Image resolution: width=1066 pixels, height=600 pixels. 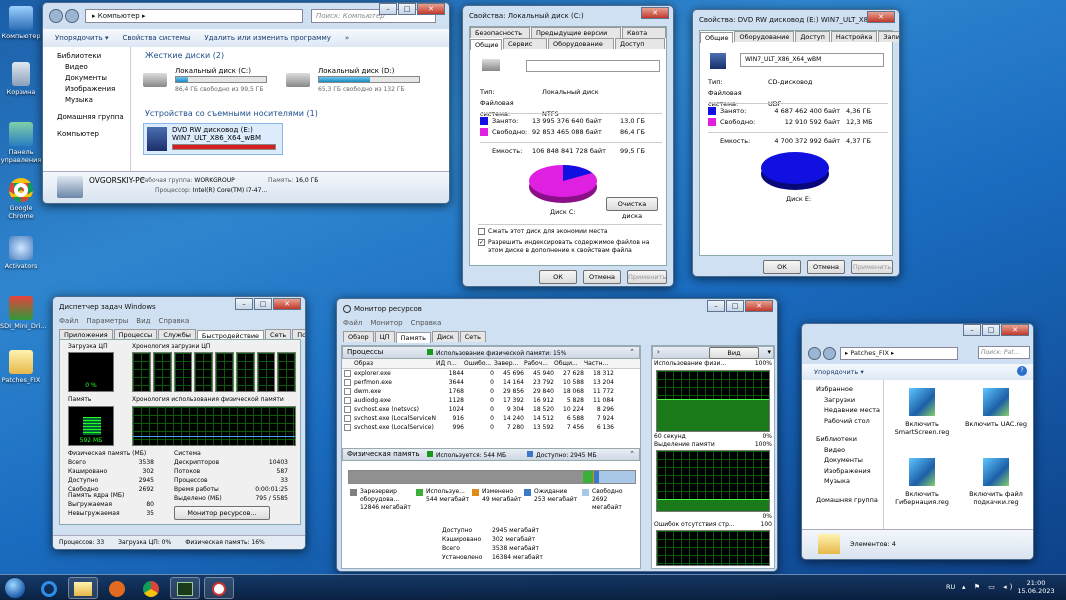 I want to click on start-button, so click(x=15, y=588).